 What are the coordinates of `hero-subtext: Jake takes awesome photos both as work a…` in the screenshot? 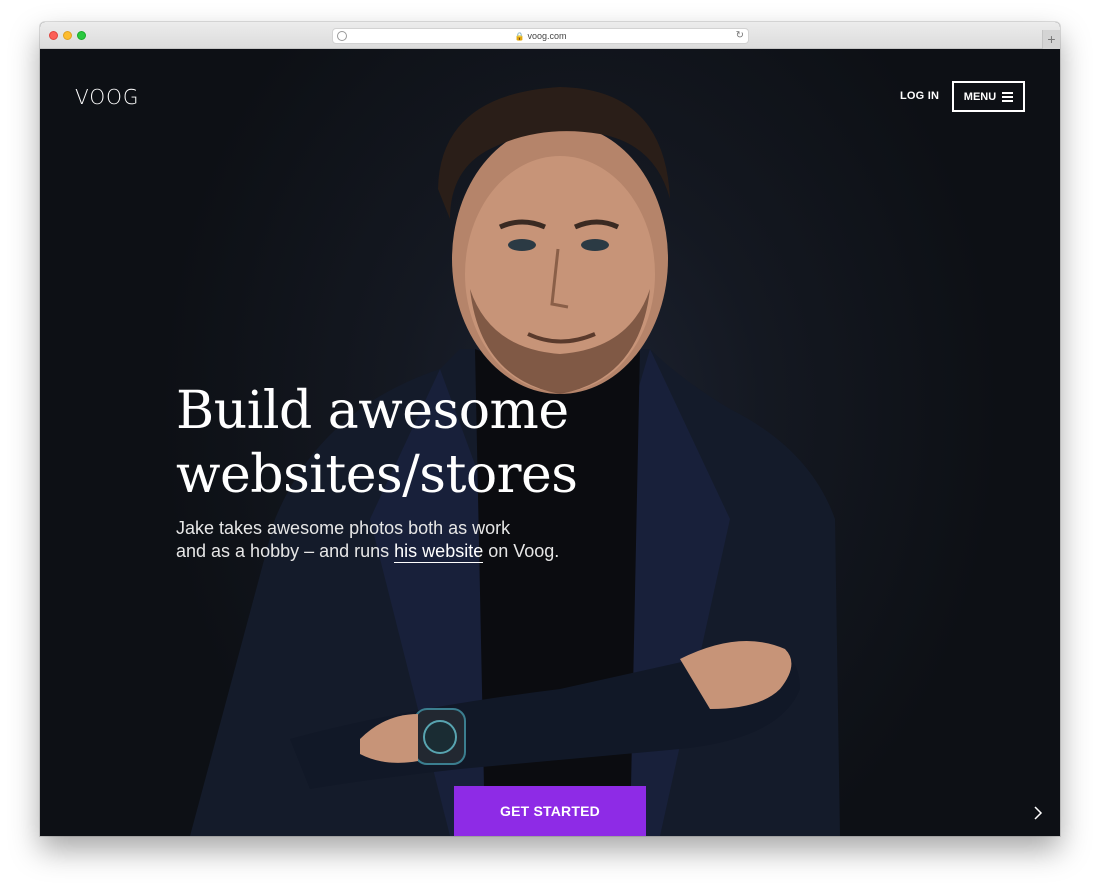 It's located at (416, 540).